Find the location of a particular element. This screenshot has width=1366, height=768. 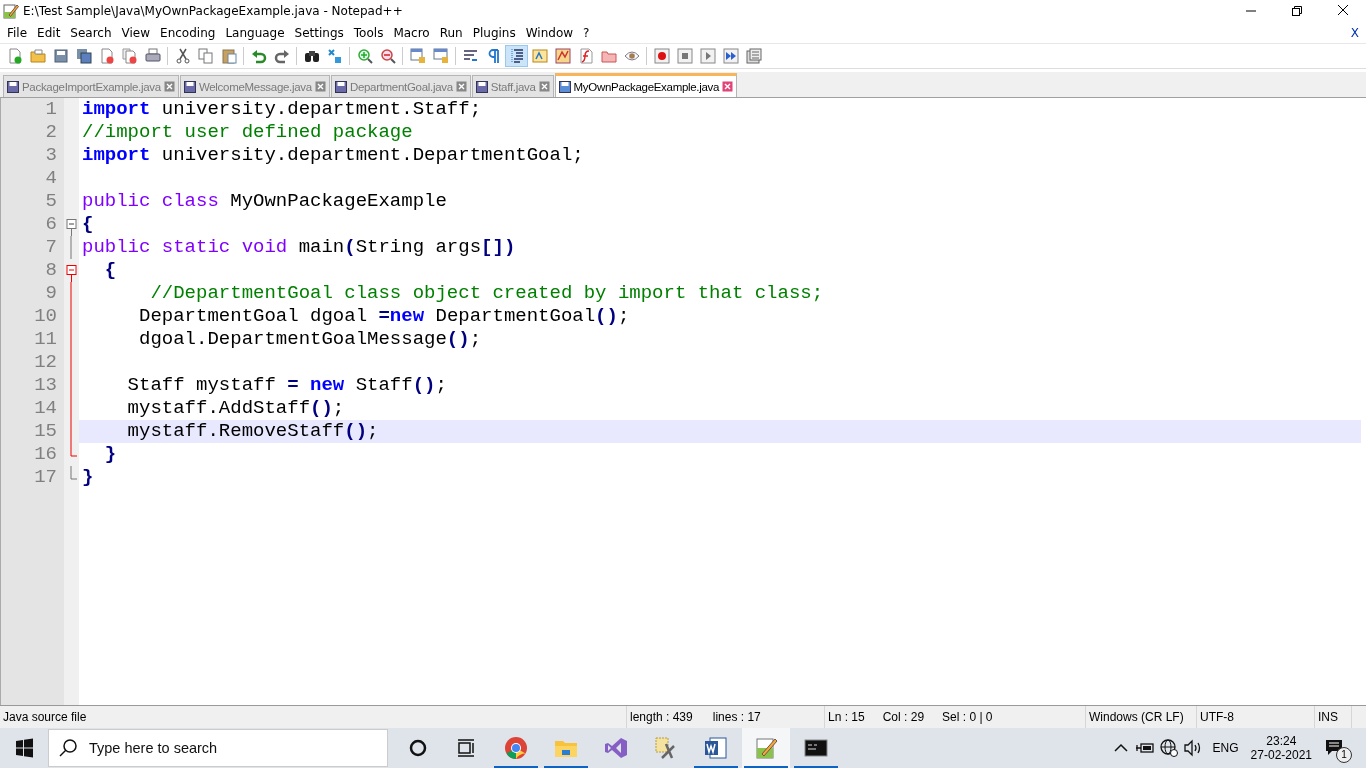

menu-item: Search is located at coordinates (91, 32).